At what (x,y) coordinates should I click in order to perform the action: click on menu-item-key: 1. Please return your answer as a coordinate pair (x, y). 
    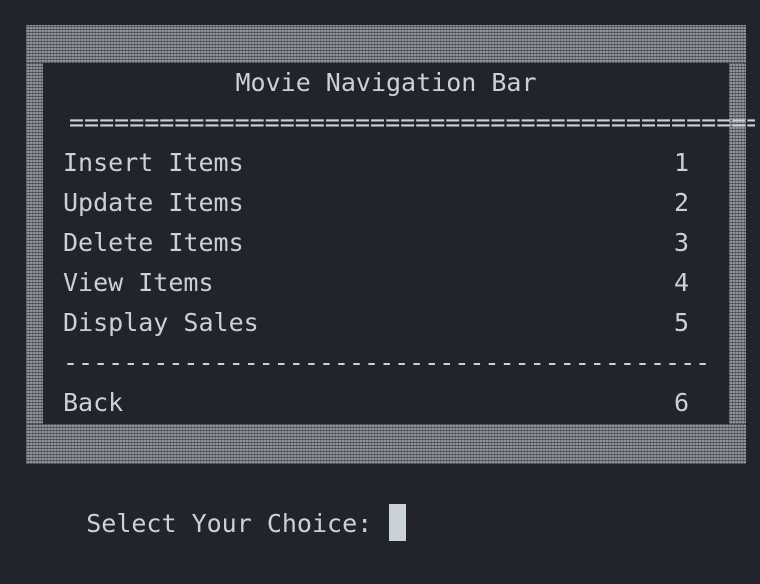
    Looking at the image, I should click on (681, 162).